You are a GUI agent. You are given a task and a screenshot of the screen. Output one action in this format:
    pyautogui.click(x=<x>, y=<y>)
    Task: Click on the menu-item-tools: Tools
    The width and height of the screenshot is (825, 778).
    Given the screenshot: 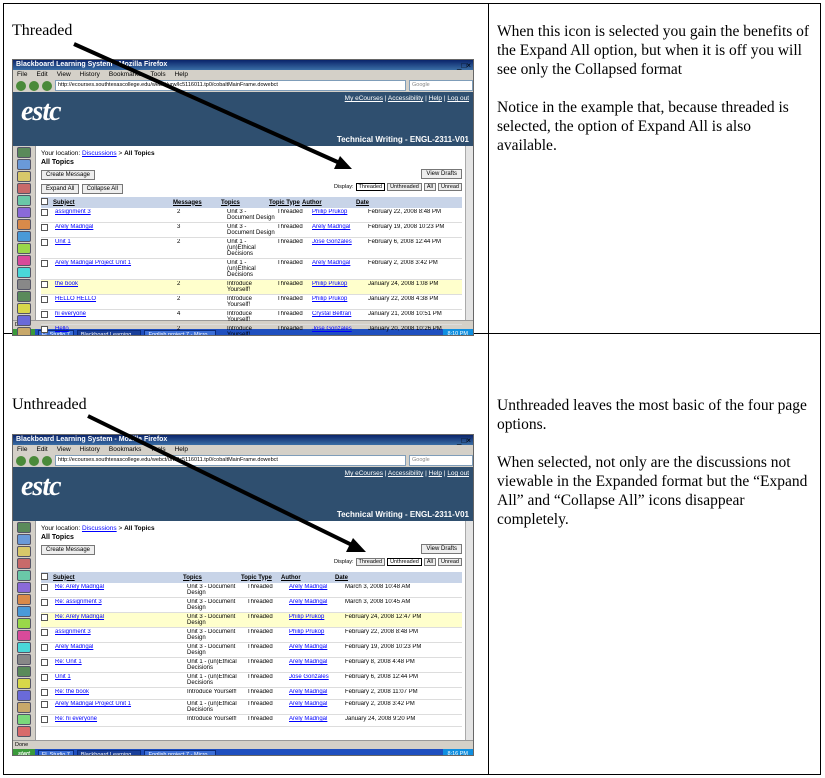 What is the action you would take?
    pyautogui.click(x=157, y=449)
    